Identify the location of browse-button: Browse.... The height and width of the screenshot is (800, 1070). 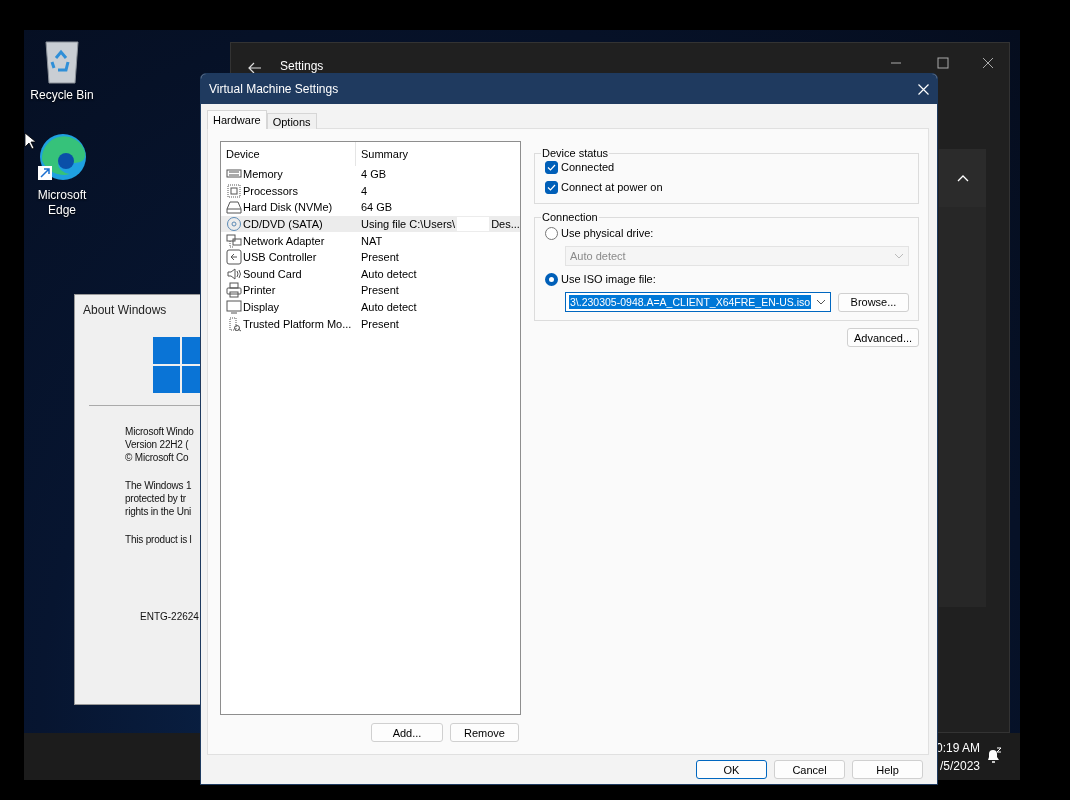
(873, 302).